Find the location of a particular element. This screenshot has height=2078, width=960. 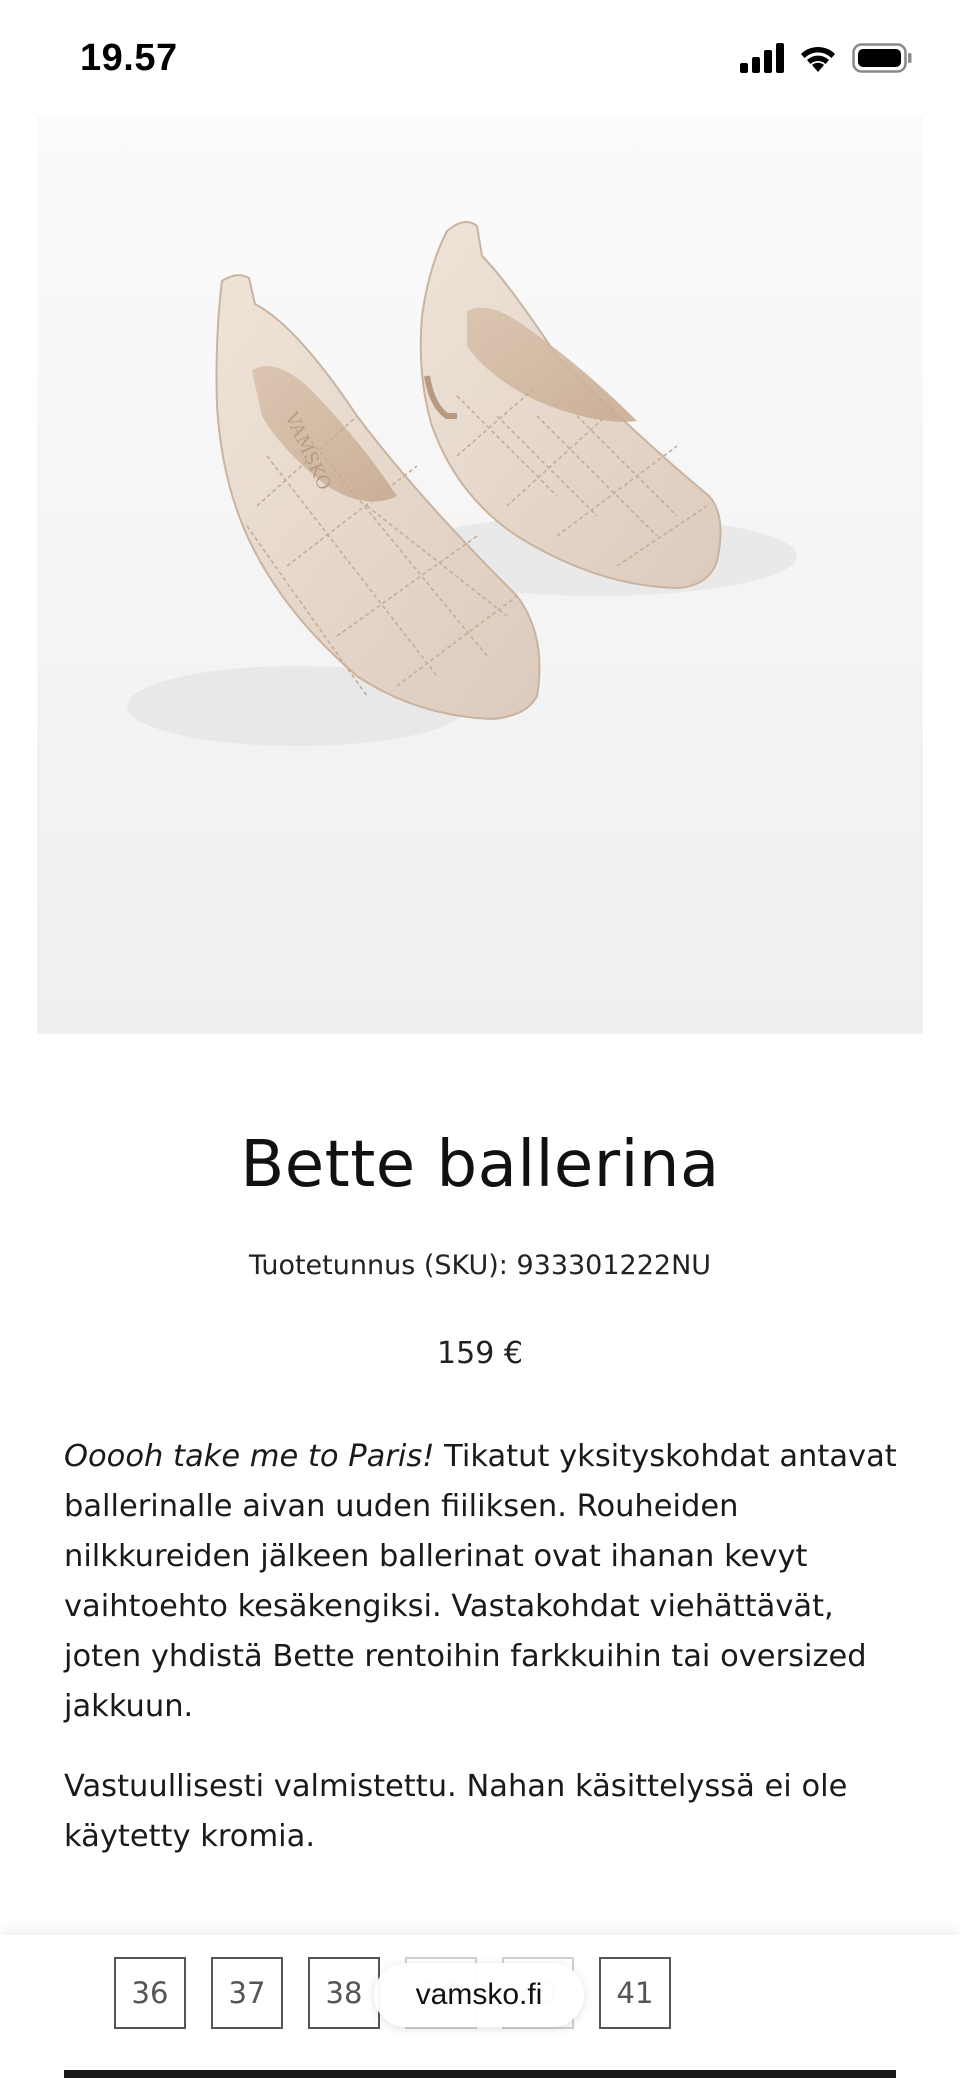

bottom-bar: 36 37 38 39 40 41 vamsko.fi is located at coordinates (480, 2006).